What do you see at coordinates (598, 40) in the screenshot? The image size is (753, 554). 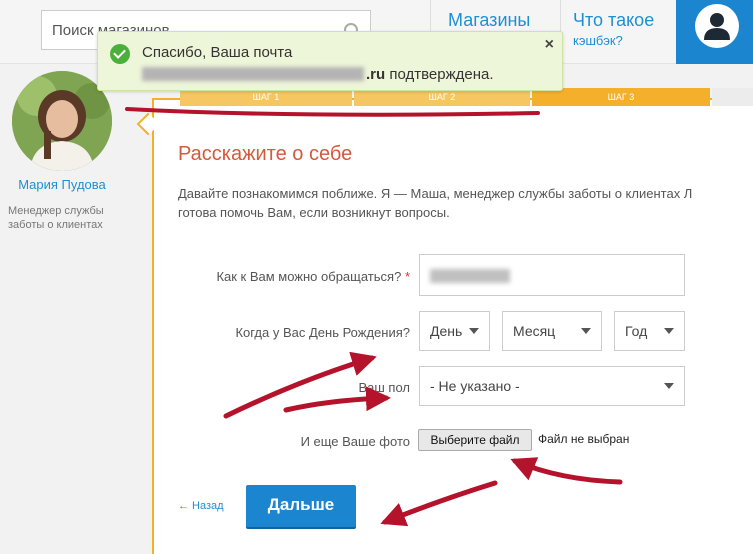 I see `nav-cashback-link-sub: кэшбэк?` at bounding box center [598, 40].